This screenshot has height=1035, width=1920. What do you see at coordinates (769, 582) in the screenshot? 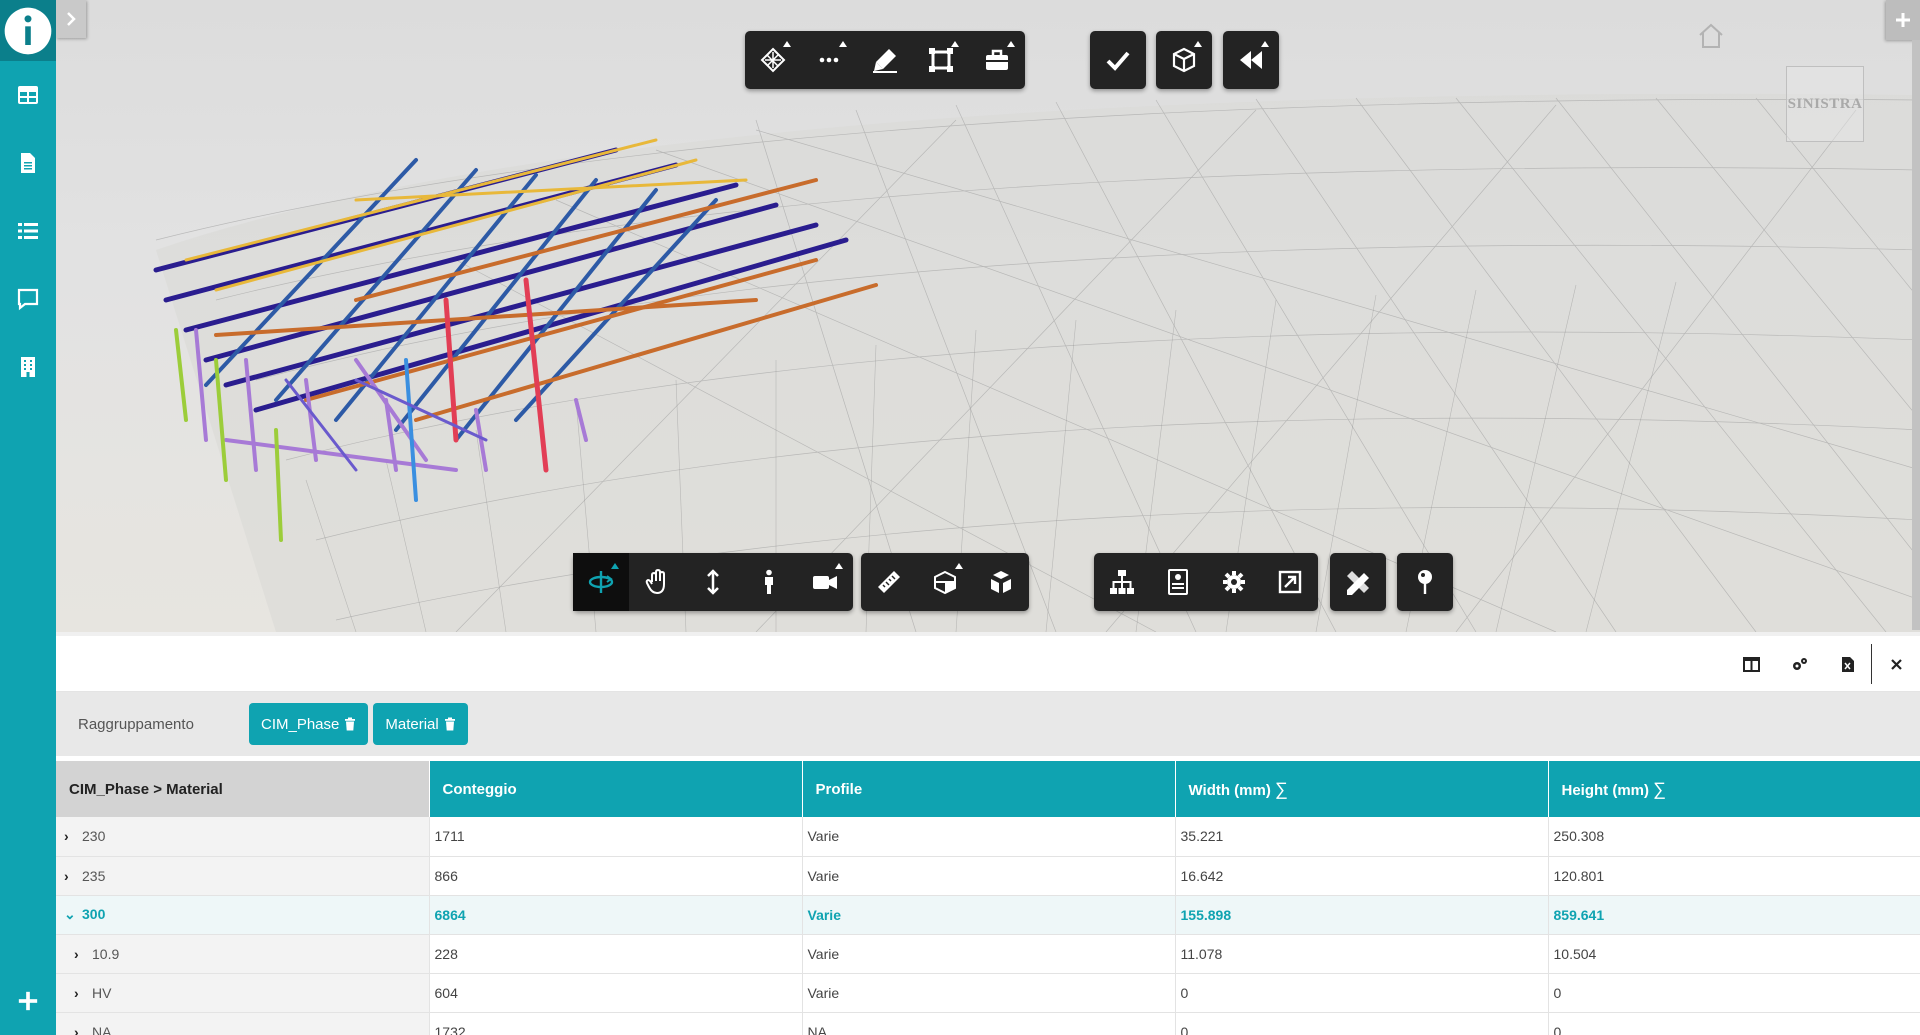
I see `first-person-button` at bounding box center [769, 582].